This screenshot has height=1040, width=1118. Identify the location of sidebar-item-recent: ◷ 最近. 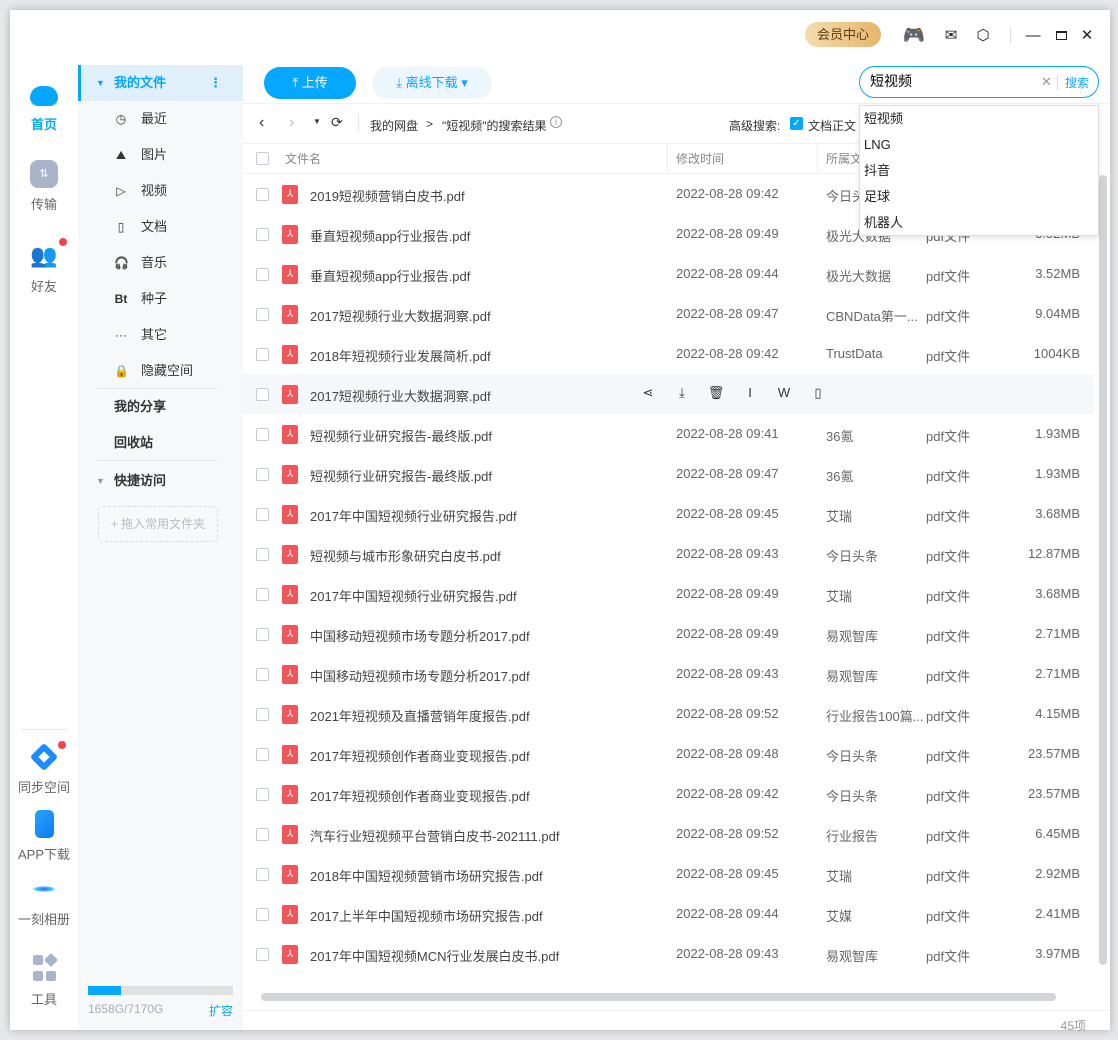
(160, 119).